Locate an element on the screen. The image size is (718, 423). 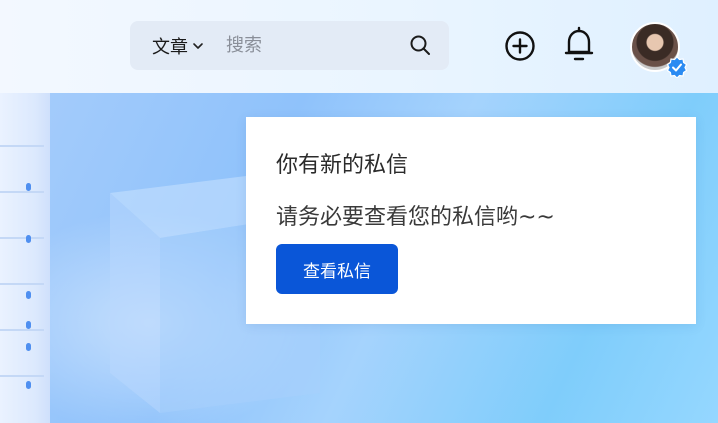
search-input is located at coordinates (307, 45).